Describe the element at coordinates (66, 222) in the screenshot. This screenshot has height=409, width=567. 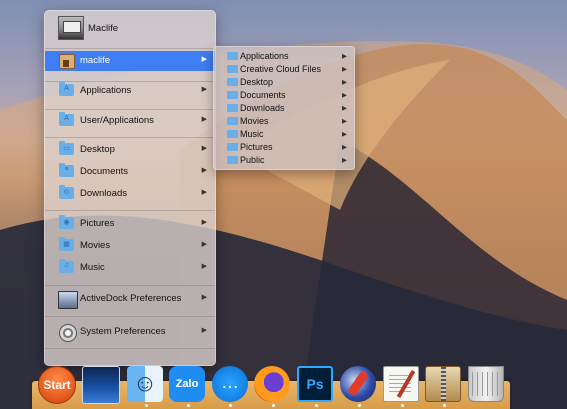
I see `pictures-folder-icon: ◉` at that location.